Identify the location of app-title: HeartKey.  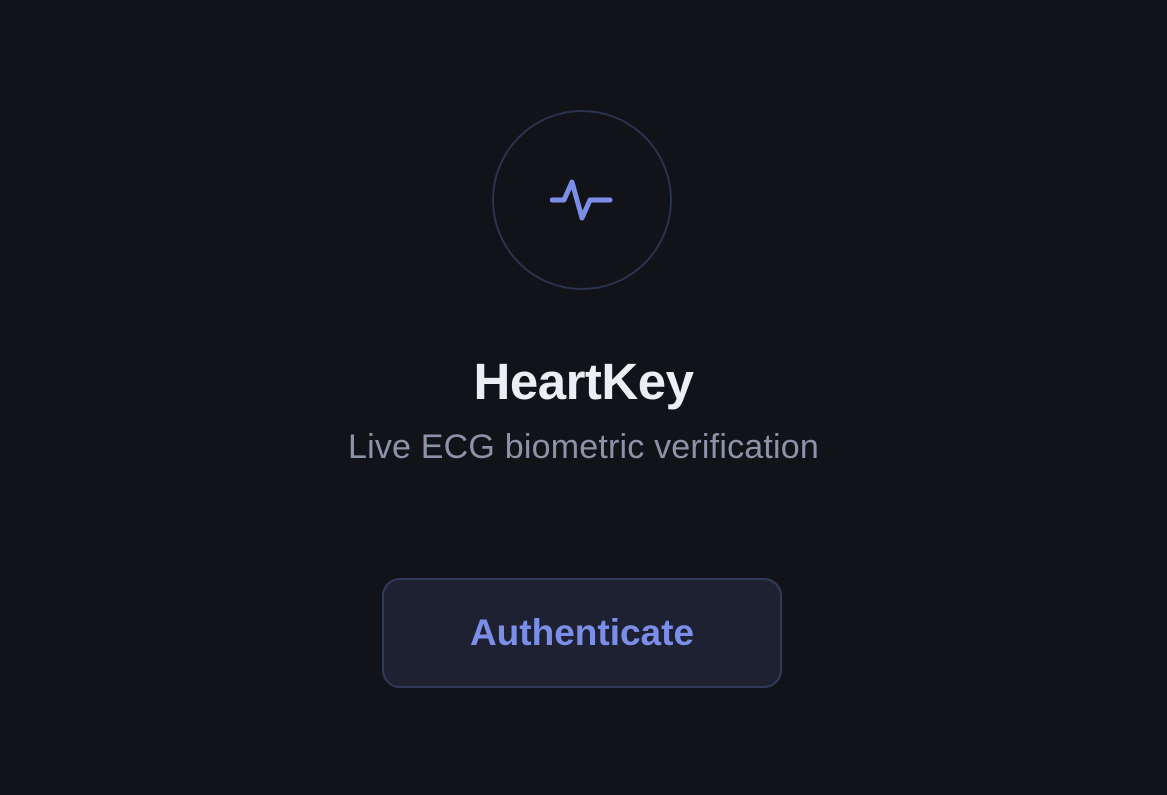
(583, 381).